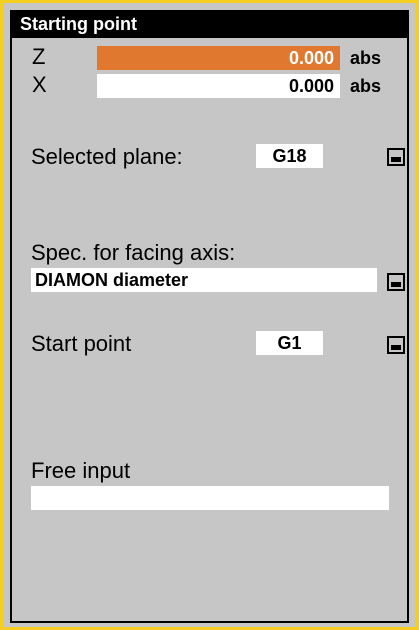  Describe the element at coordinates (107, 156) in the screenshot. I see `selected-plane-label: Selected plane:` at that location.